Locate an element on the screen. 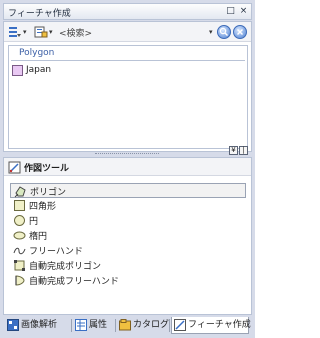 The height and width of the screenshot is (338, 320). construction-tools-header: 作図ツール is located at coordinates (127, 167).